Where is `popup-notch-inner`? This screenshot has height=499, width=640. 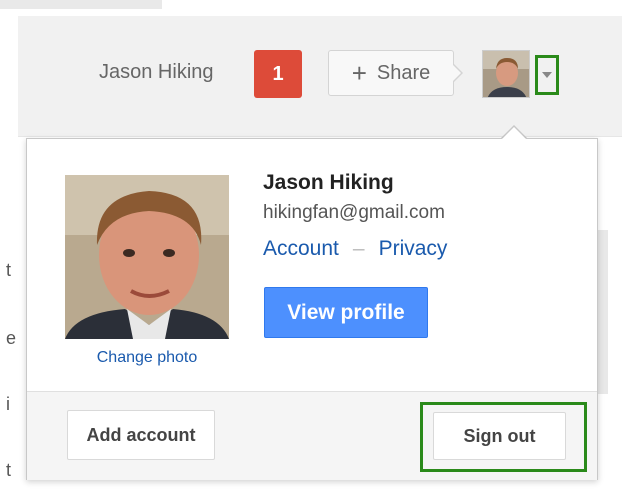 popup-notch-inner is located at coordinates (514, 133).